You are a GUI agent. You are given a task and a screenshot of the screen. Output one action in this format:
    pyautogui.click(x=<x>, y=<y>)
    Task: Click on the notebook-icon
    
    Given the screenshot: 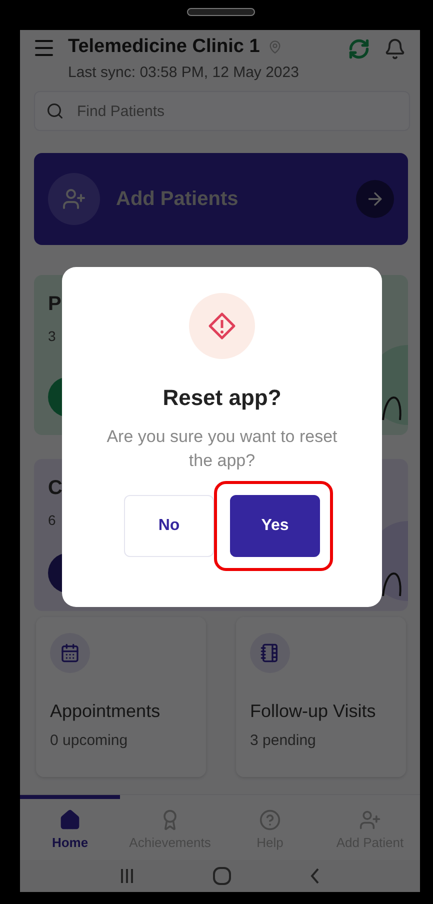 What is the action you would take?
    pyautogui.click(x=270, y=653)
    